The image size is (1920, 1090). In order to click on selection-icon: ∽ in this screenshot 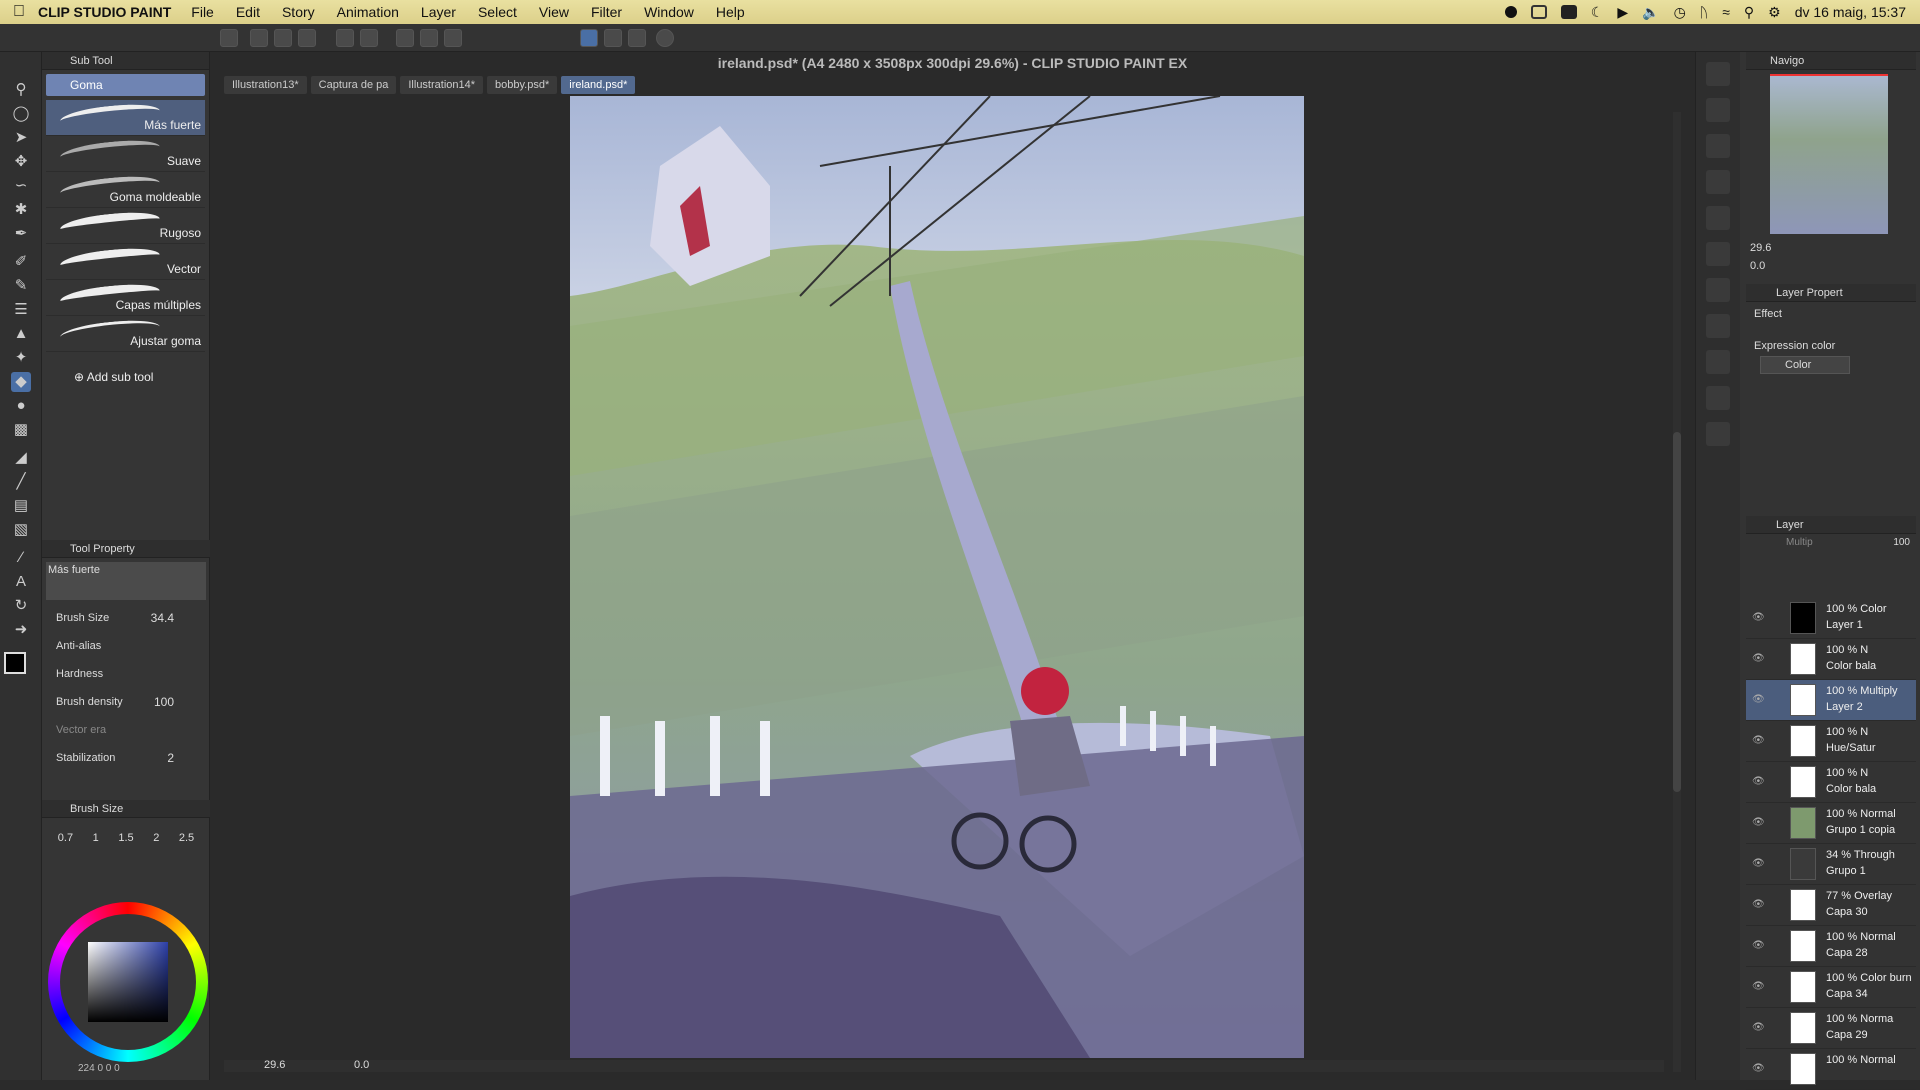, I will do `click(21, 186)`.